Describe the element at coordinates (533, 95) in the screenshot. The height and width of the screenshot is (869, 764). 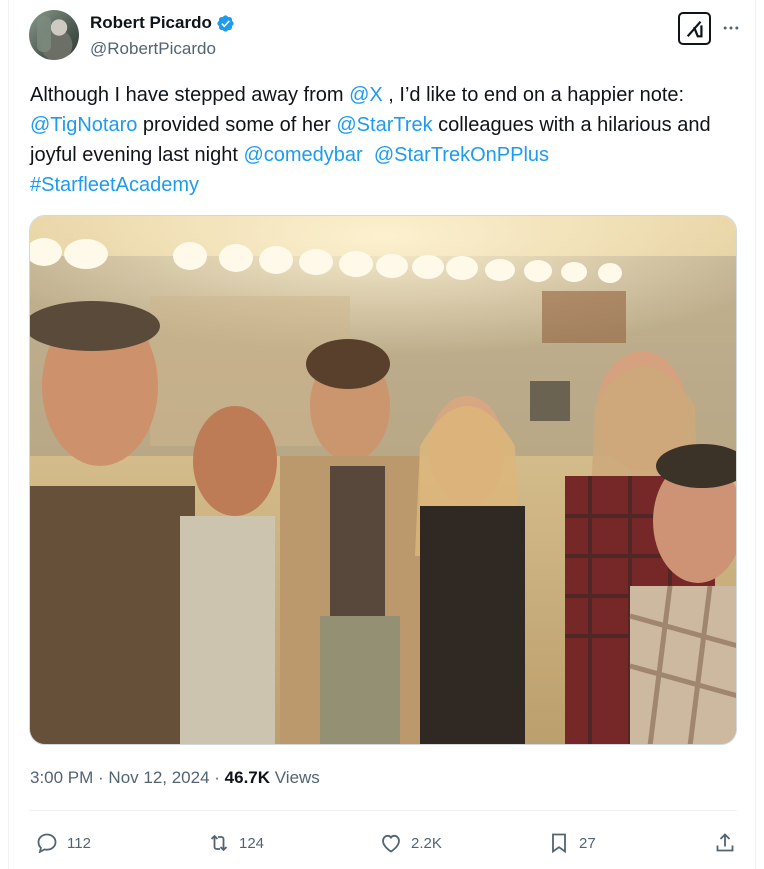
I see `tweet-text-segment: , I’d like to end on a happier note:` at that location.